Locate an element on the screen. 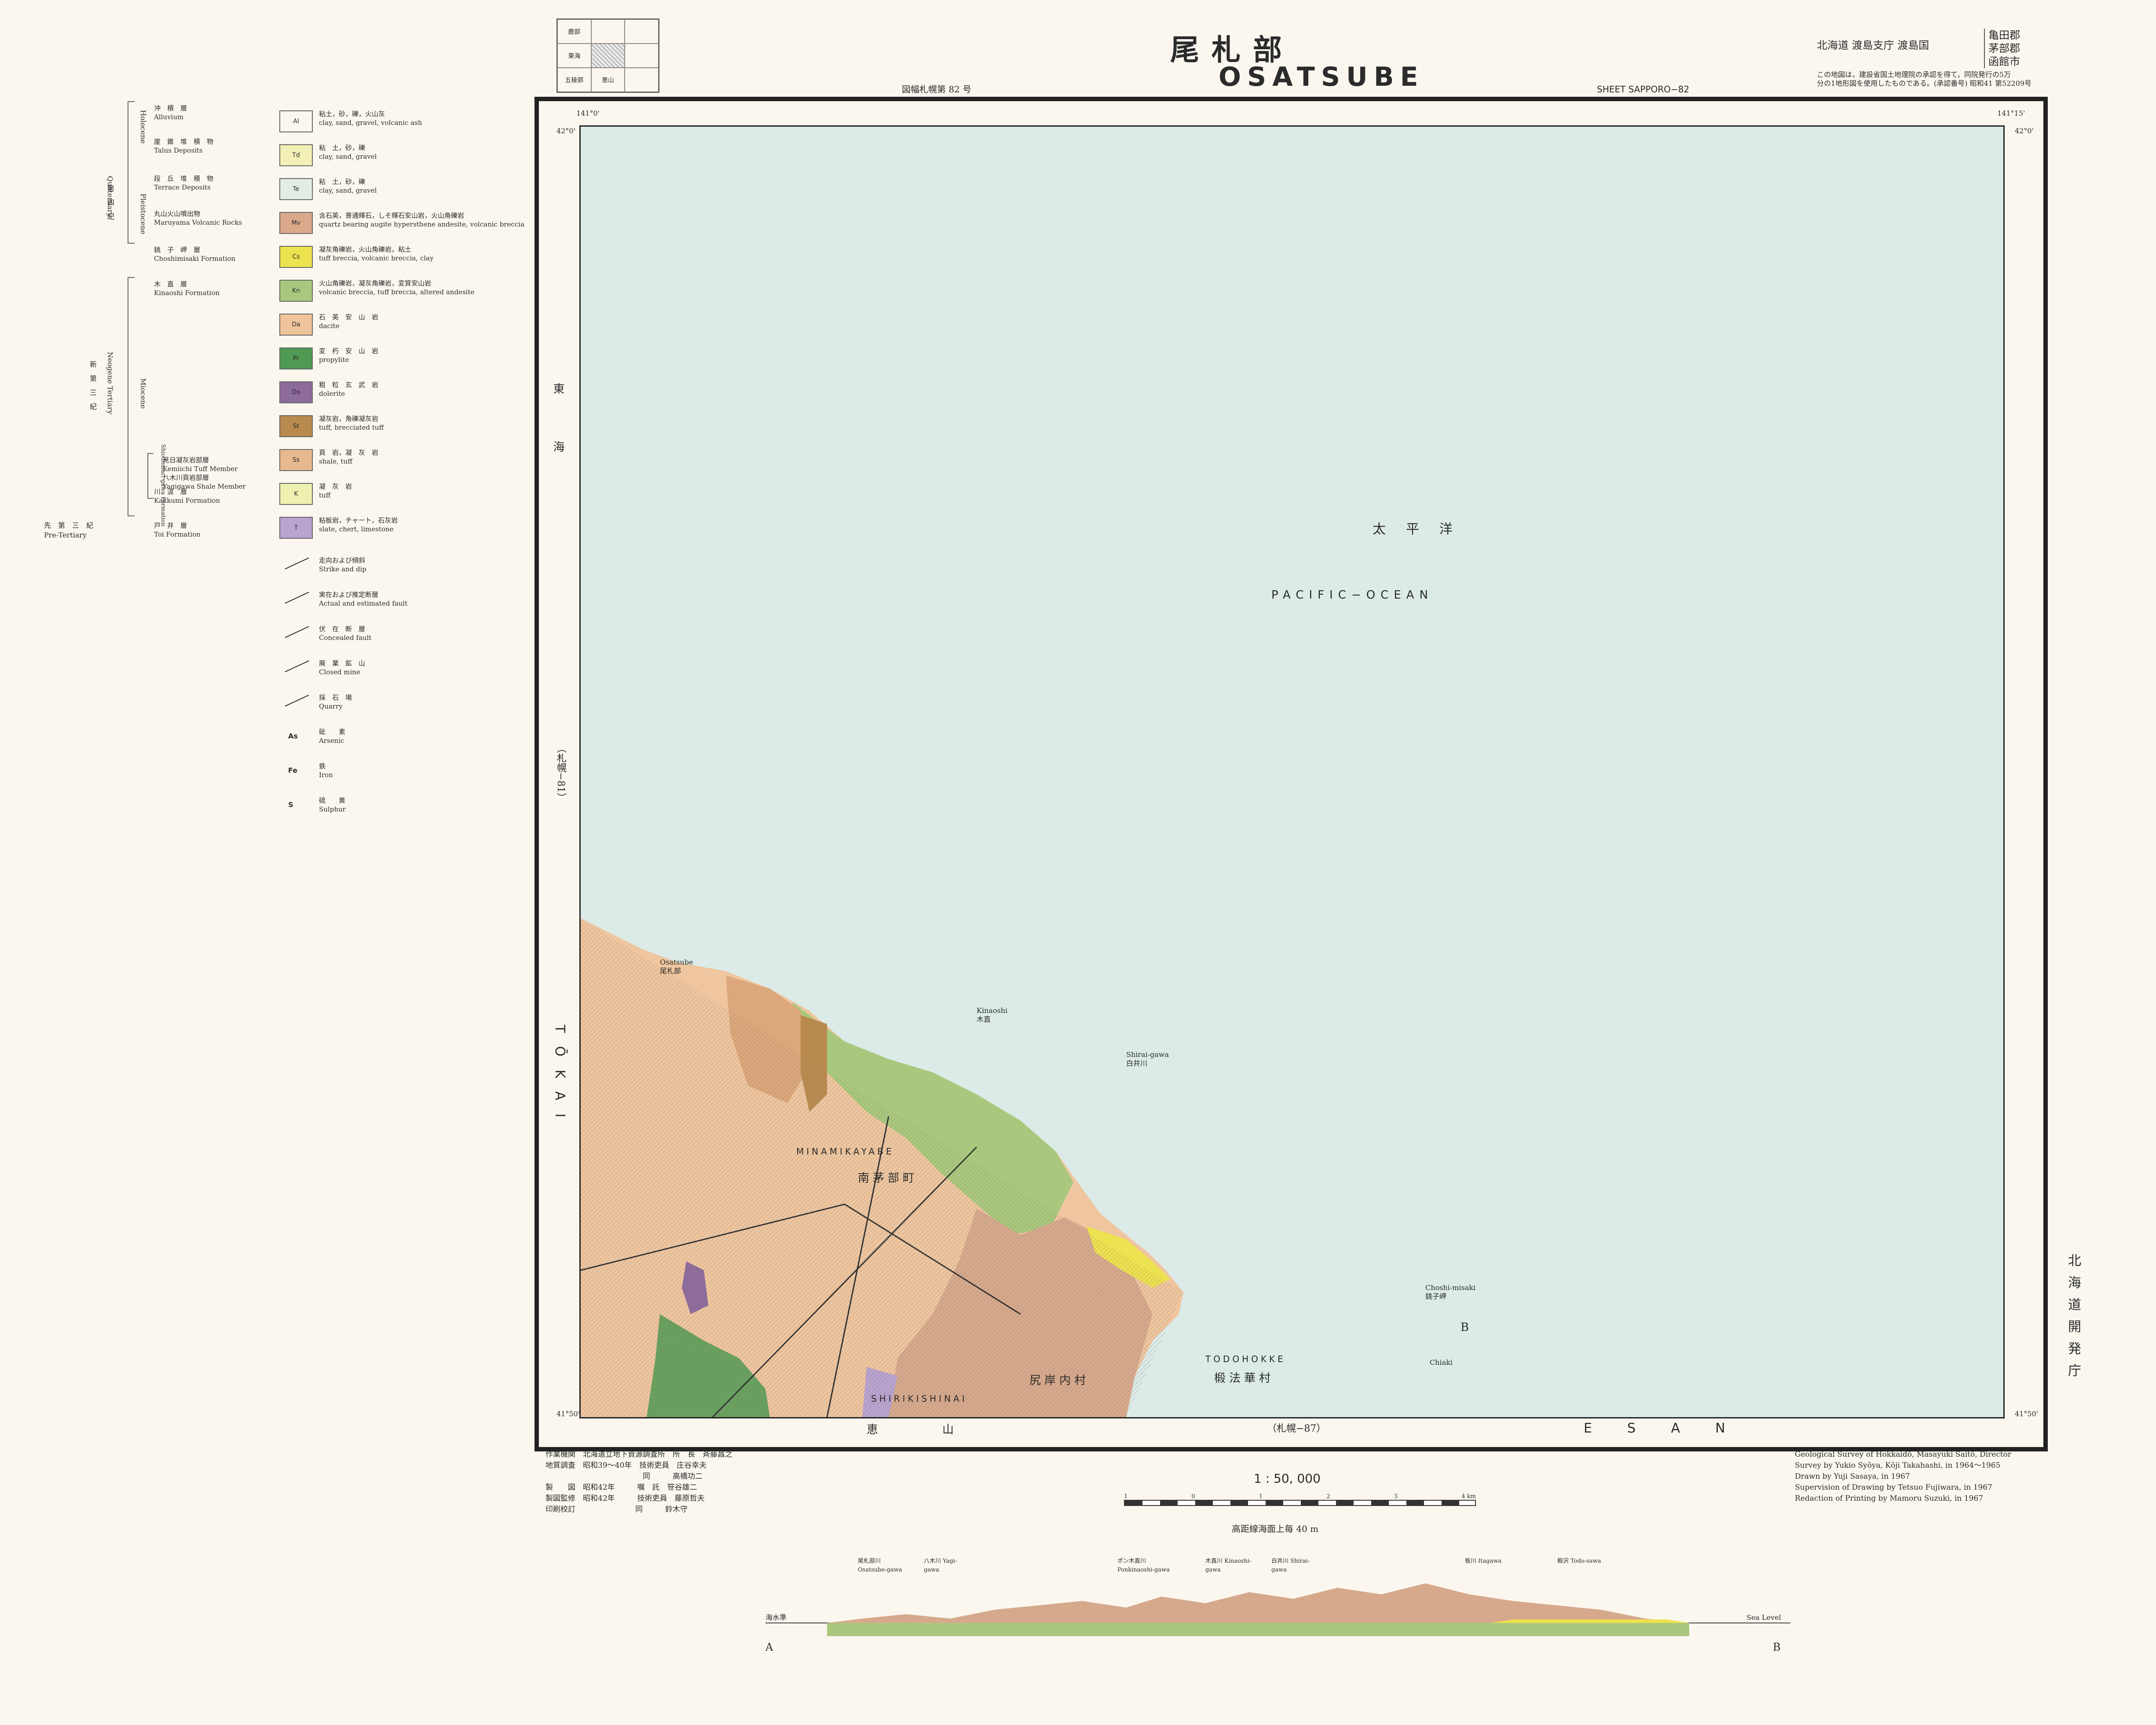 The height and width of the screenshot is (1725, 2156). symbol-glyph-icon is located at coordinates (297, 563).